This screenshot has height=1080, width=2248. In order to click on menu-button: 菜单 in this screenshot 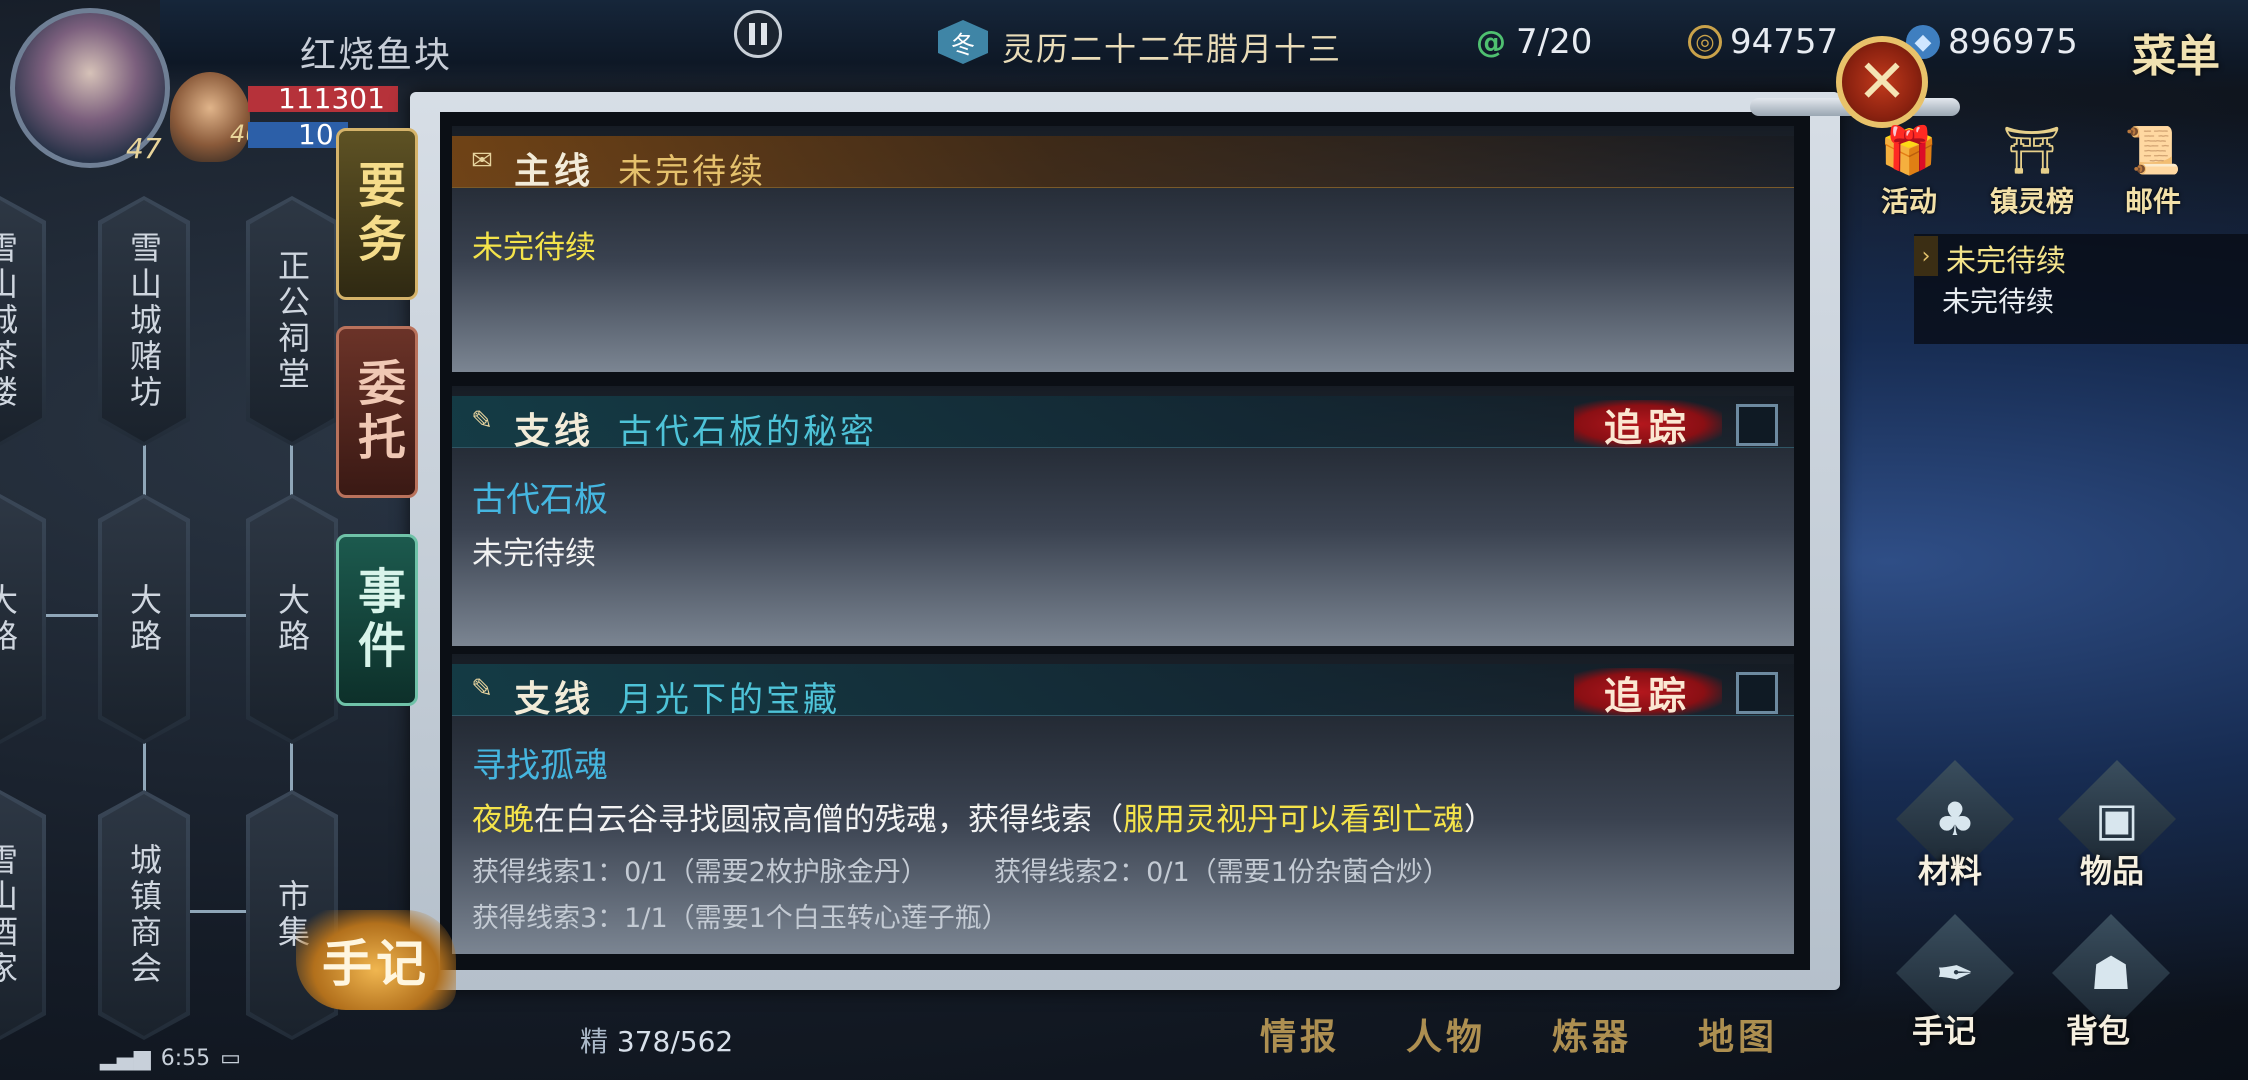, I will do `click(2176, 52)`.